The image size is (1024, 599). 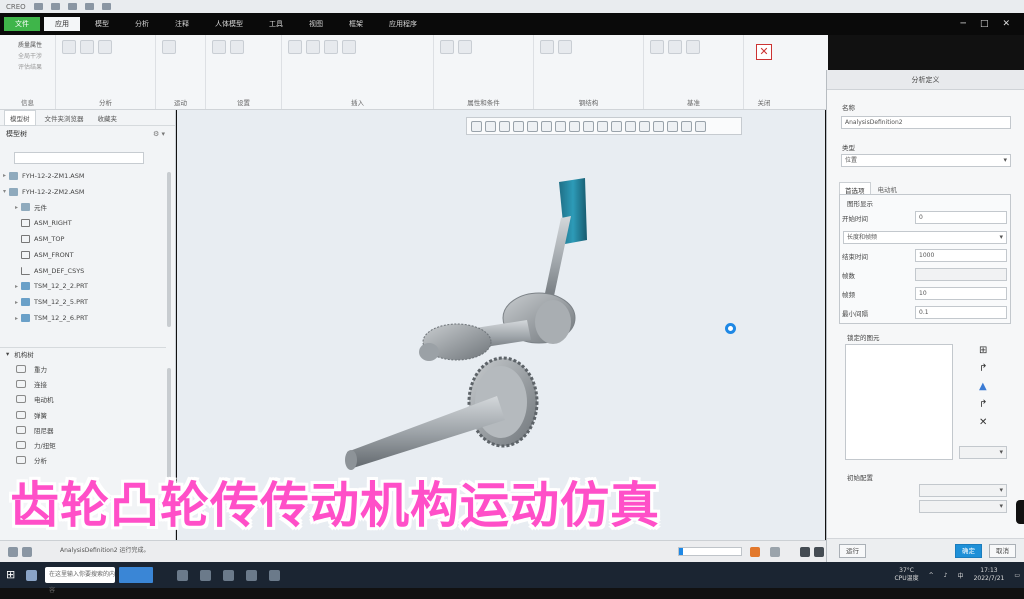 What do you see at coordinates (476, 126) in the screenshot?
I see `refit-icon` at bounding box center [476, 126].